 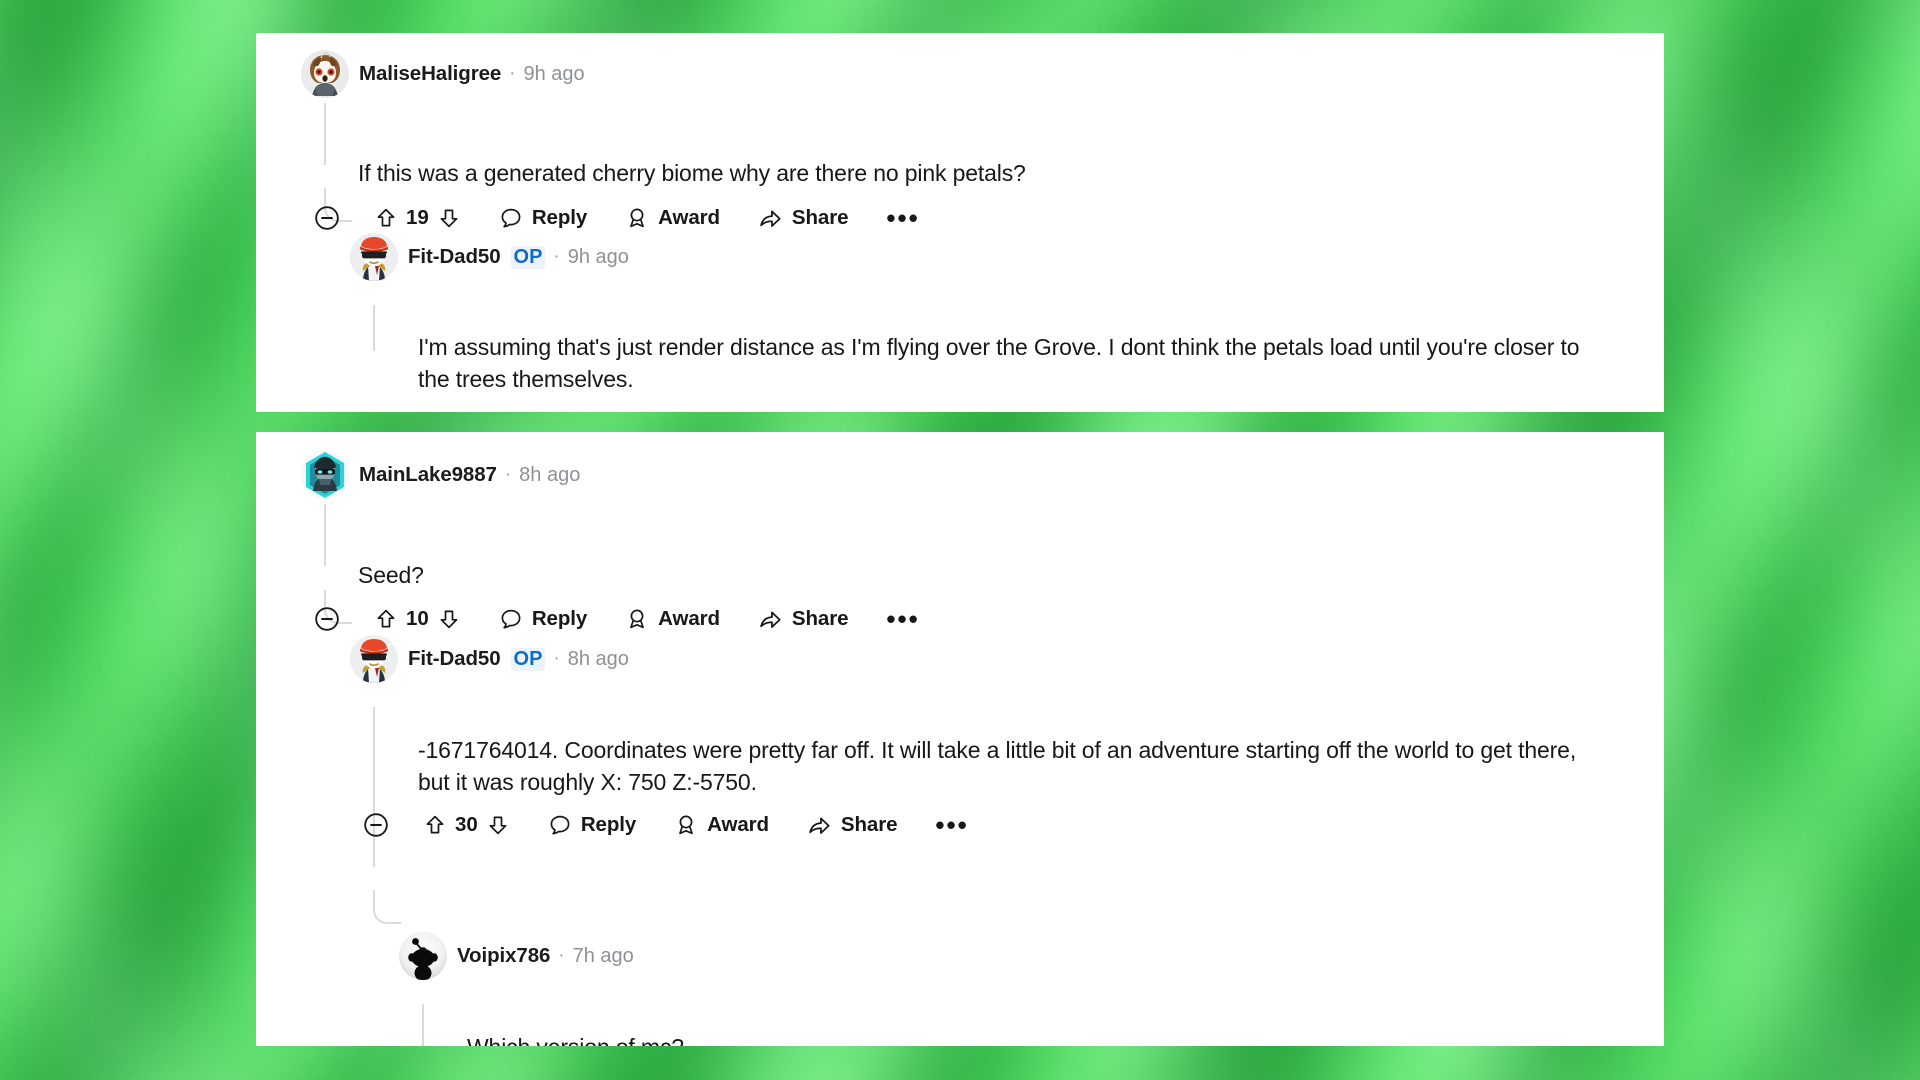 I want to click on comment-header-fitdad50-1: Fit-Dad50 OP · 9h ago, so click(x=489, y=257).